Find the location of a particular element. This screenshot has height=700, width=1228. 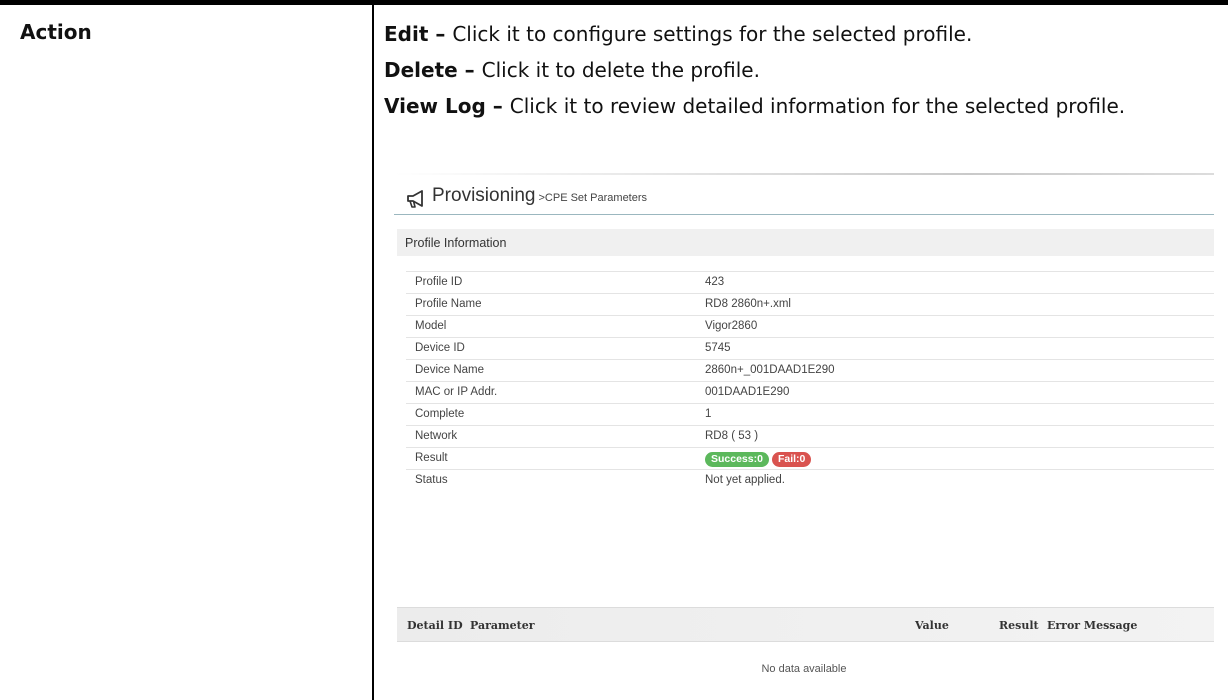

row-value: 423 is located at coordinates (715, 282).